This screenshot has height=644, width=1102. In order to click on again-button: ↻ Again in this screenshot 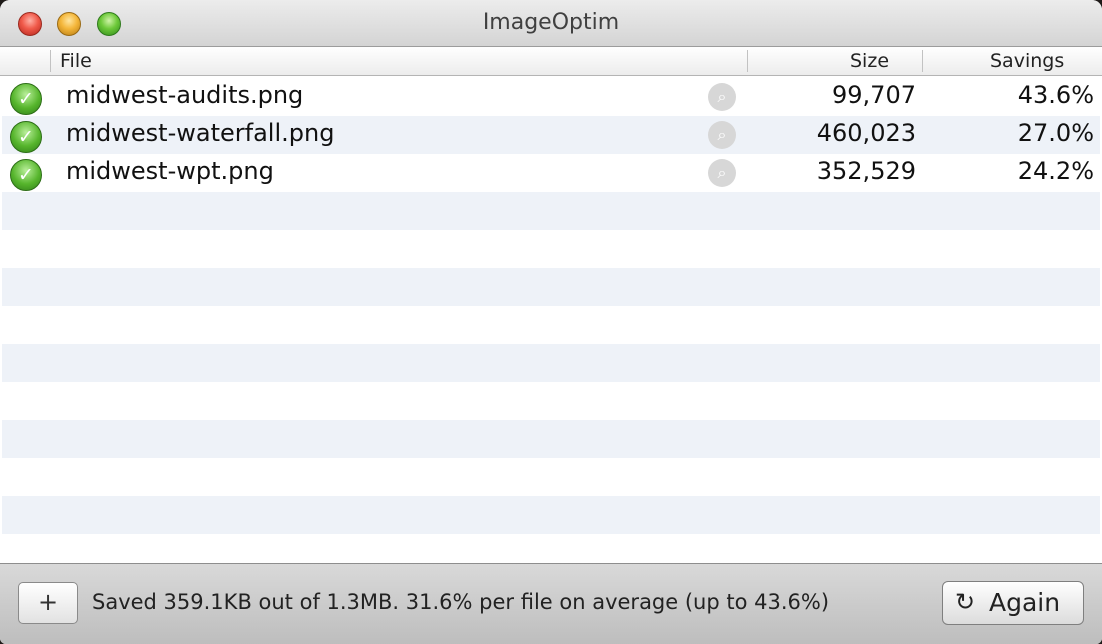, I will do `click(1013, 603)`.